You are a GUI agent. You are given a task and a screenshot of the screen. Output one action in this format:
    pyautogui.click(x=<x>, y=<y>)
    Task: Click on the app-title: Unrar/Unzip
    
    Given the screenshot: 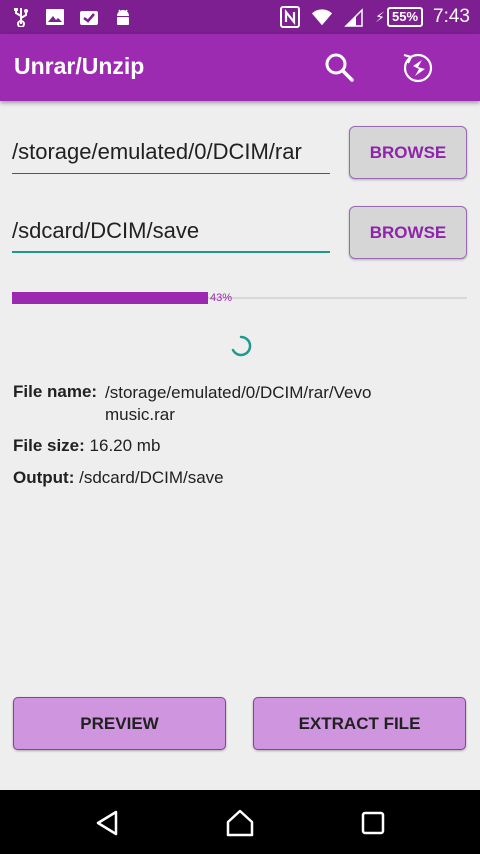 What is the action you would take?
    pyautogui.click(x=79, y=66)
    